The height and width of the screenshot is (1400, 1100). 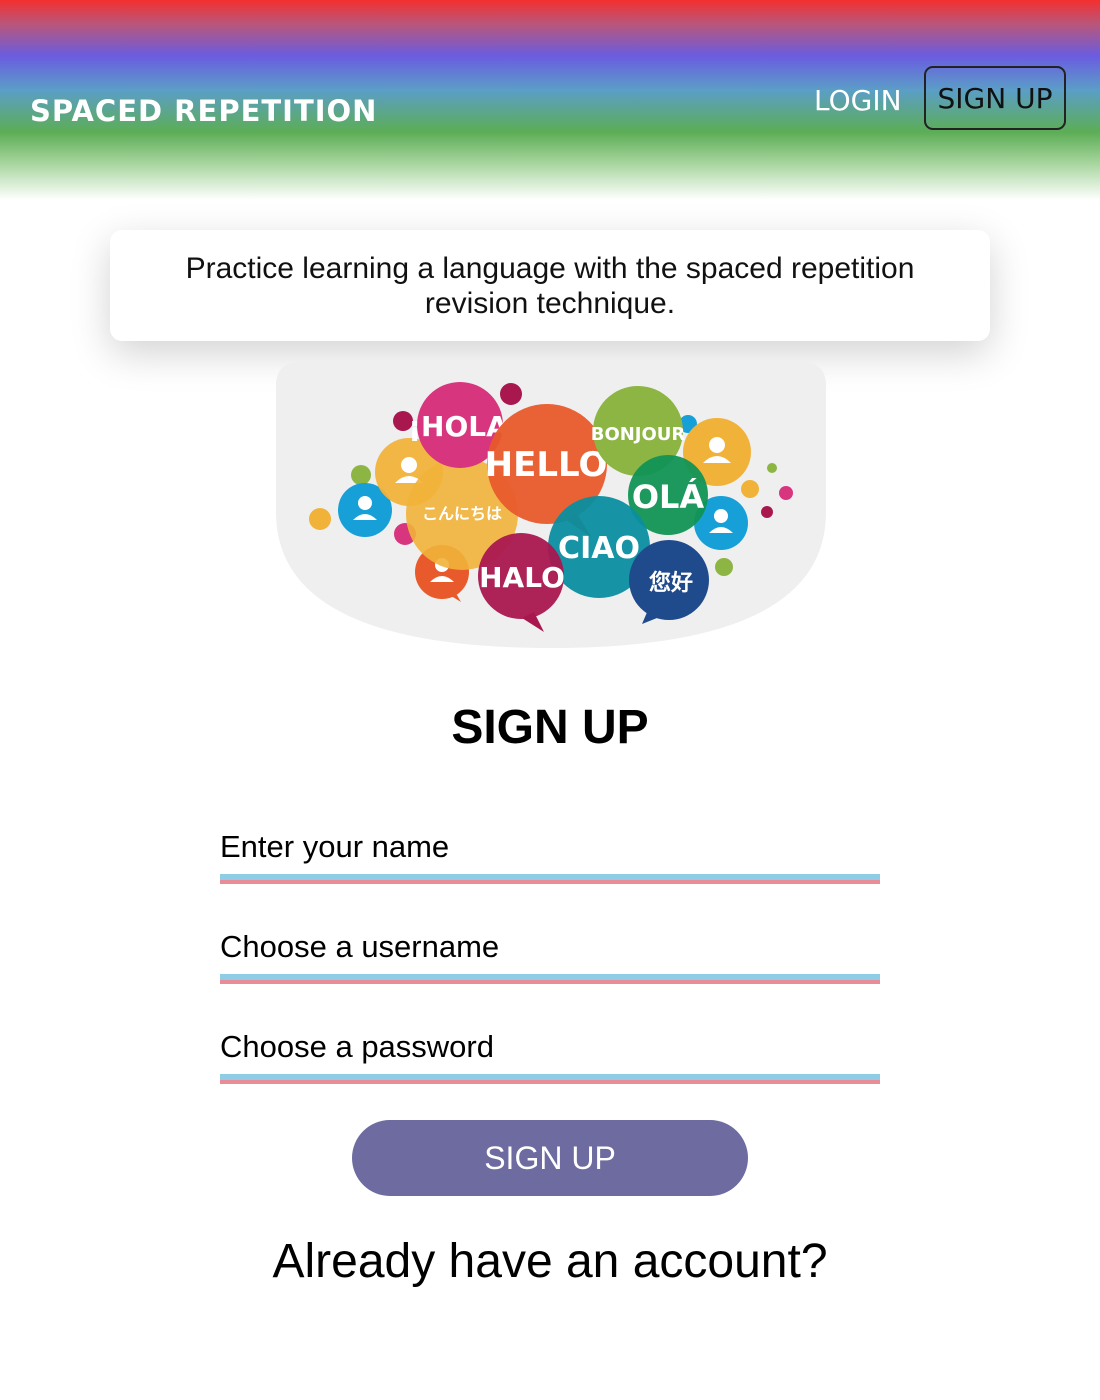 I want to click on password-input, so click(x=550, y=1047).